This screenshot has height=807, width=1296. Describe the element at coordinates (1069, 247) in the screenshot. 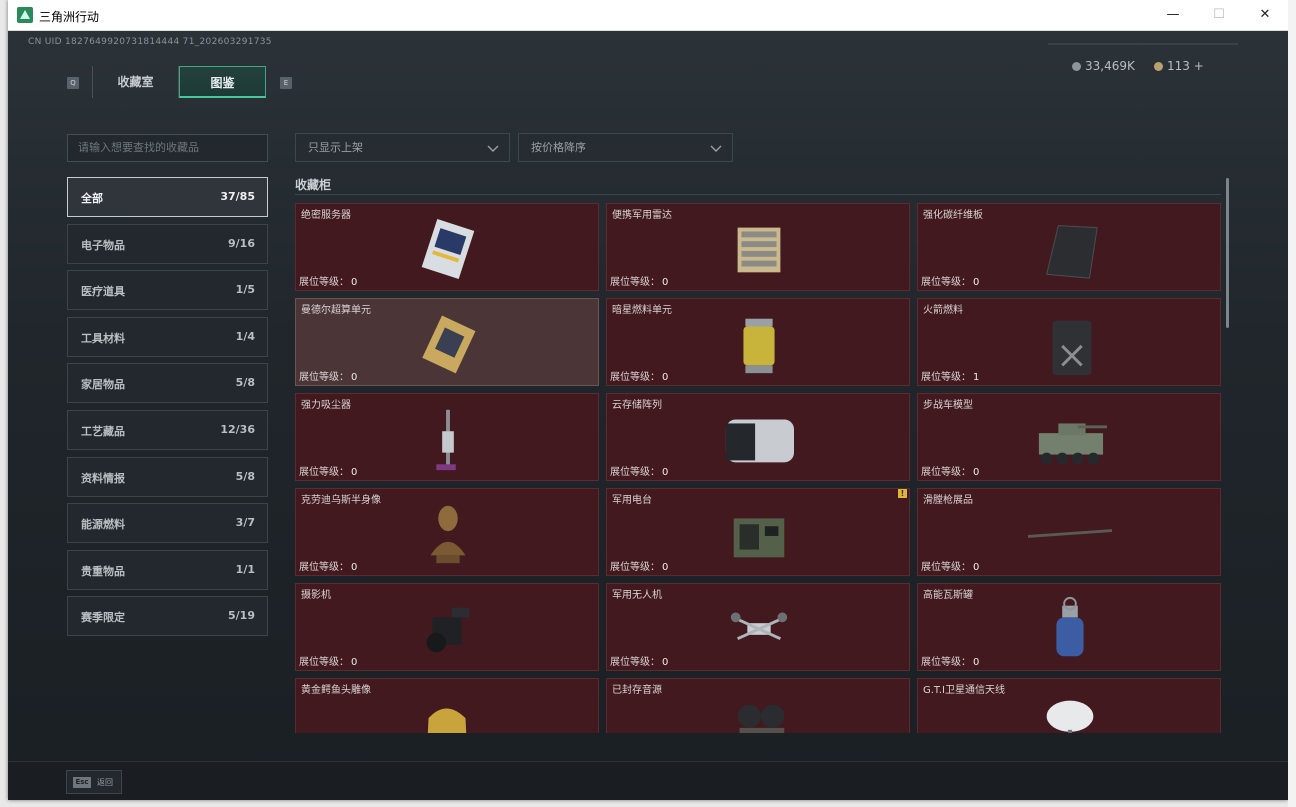

I see `collection-card: 强化碳纤维板 展位等级： 0` at that location.